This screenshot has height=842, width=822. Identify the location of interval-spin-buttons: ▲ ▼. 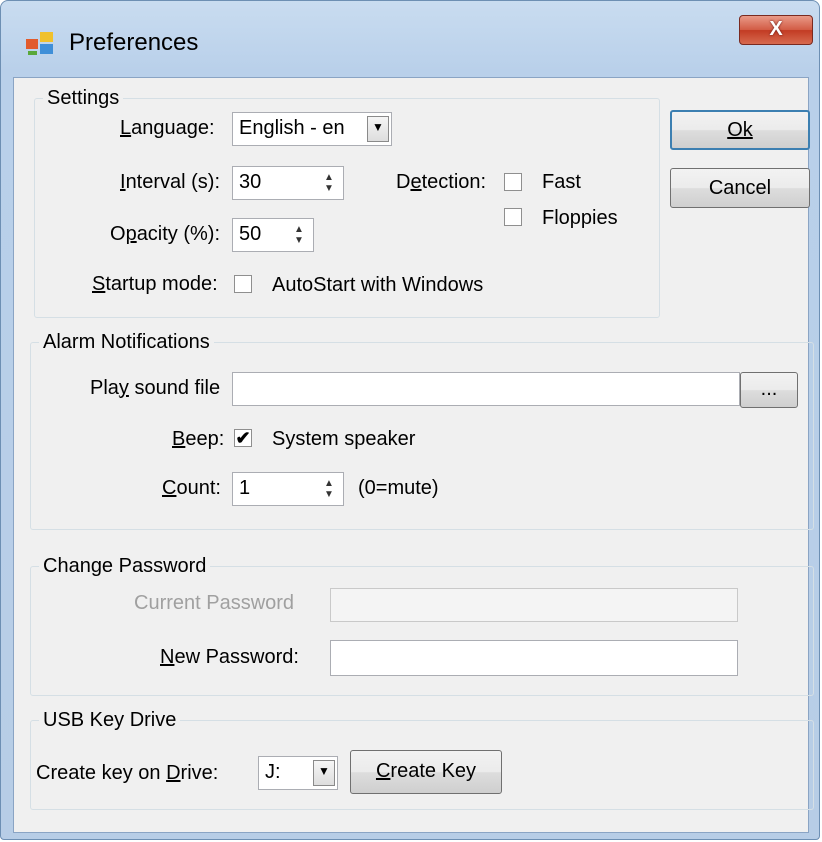
(329, 183).